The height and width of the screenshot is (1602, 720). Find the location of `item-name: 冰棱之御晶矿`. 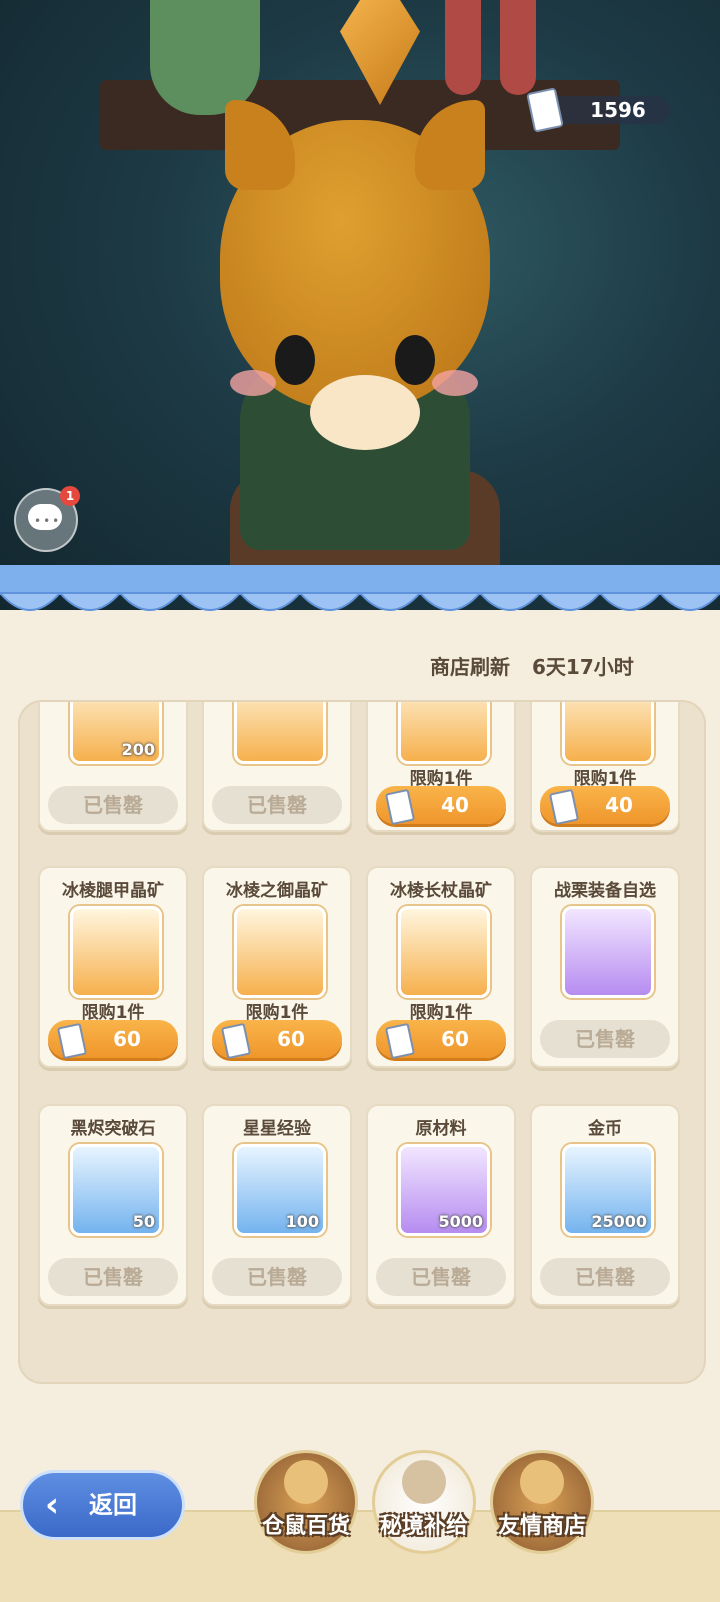

item-name: 冰棱之御晶矿 is located at coordinates (277, 891).